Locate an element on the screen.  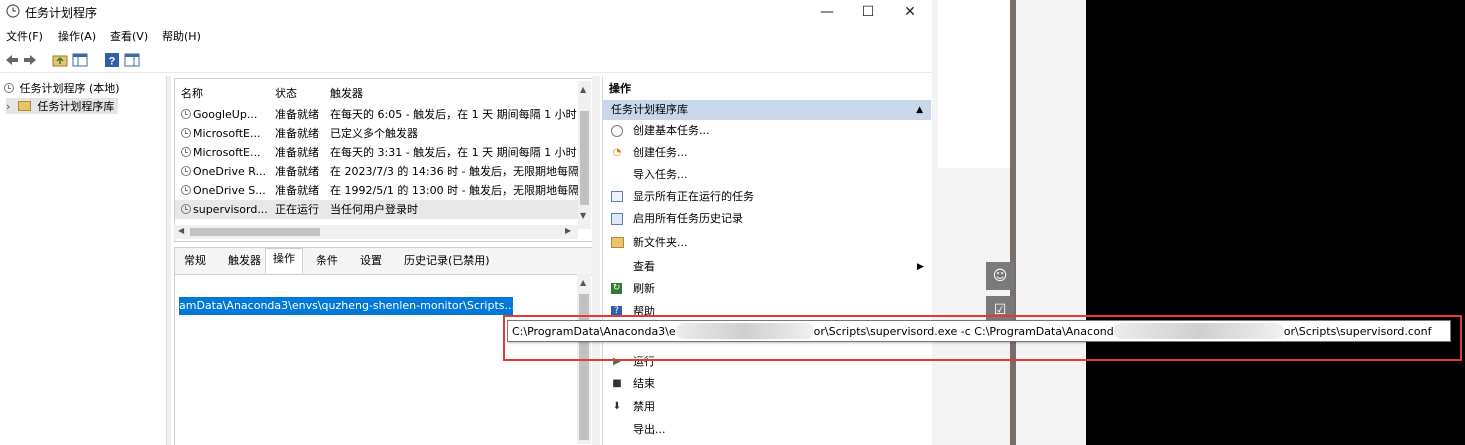
submenu-arrow-icon: ▶ is located at coordinates (920, 267).